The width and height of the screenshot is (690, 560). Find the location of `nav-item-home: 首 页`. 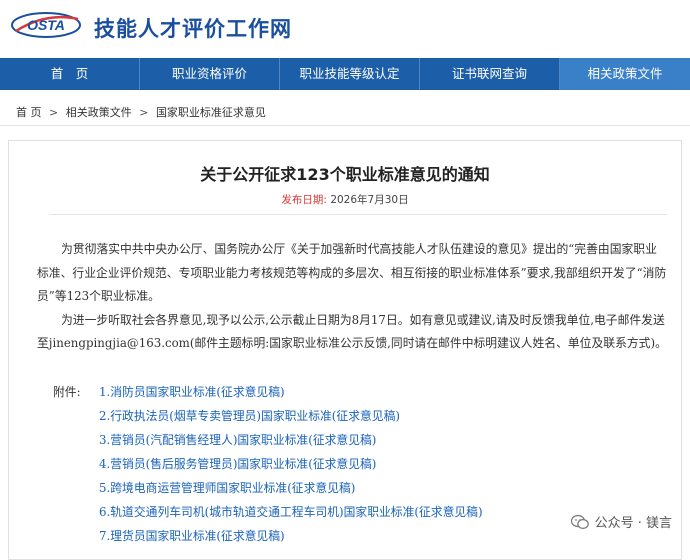

nav-item-home: 首 页 is located at coordinates (70, 74).